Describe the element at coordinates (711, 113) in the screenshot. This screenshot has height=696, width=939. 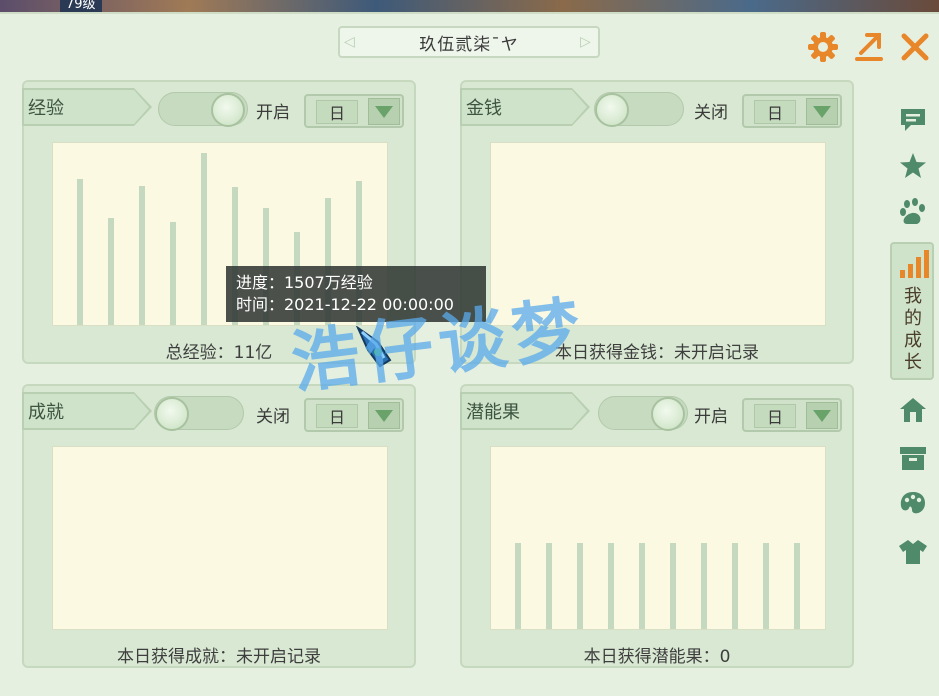
I see `money-toggle-label: 关闭` at that location.